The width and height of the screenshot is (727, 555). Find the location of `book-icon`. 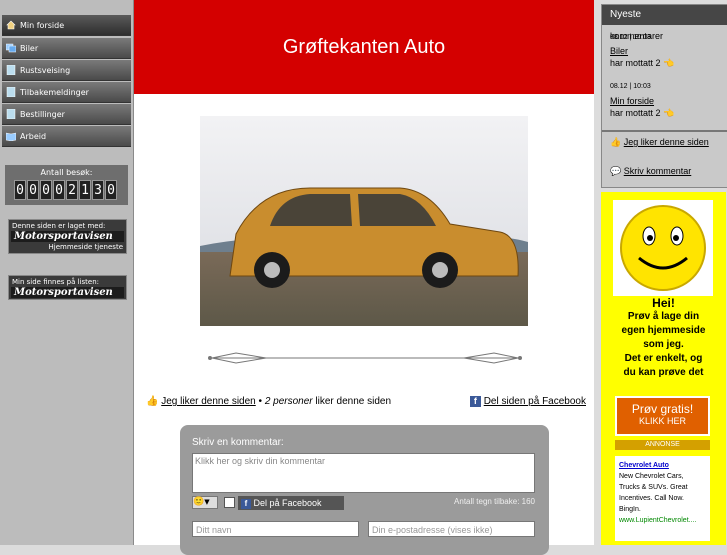

book-icon is located at coordinates (11, 136).